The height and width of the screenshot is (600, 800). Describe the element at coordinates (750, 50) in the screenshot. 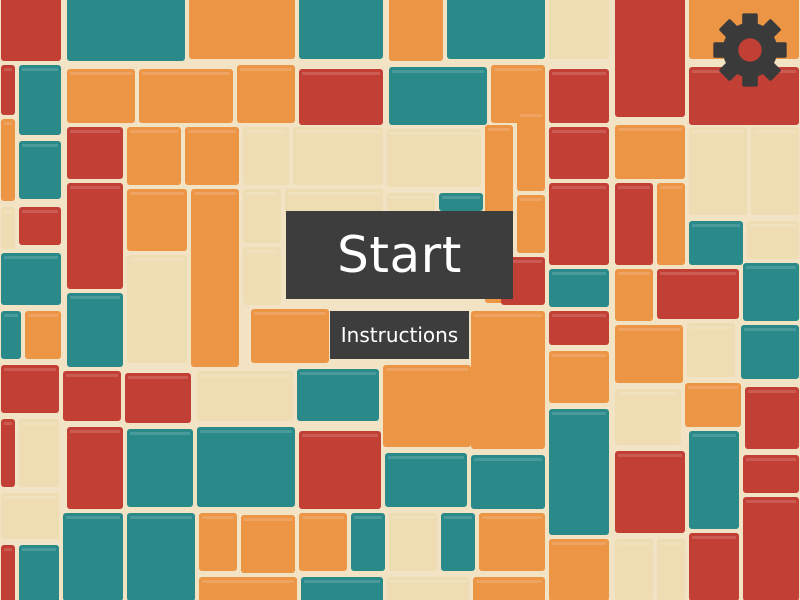

I see `settings-button` at that location.